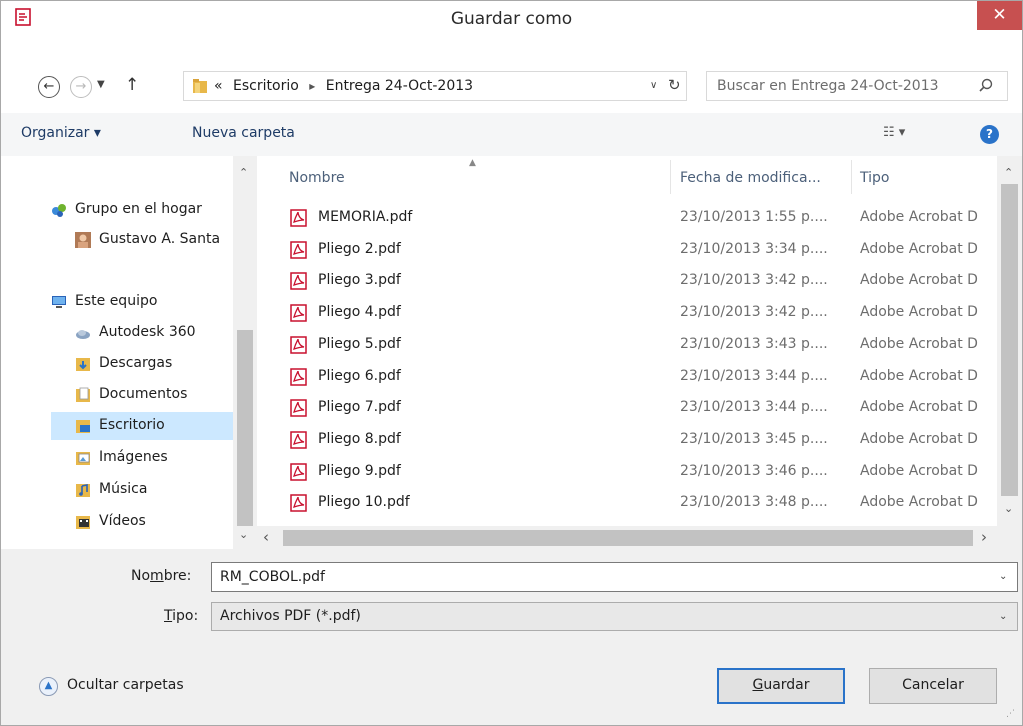 The width and height of the screenshot is (1023, 726). I want to click on column-header-type: Tipo, so click(874, 178).